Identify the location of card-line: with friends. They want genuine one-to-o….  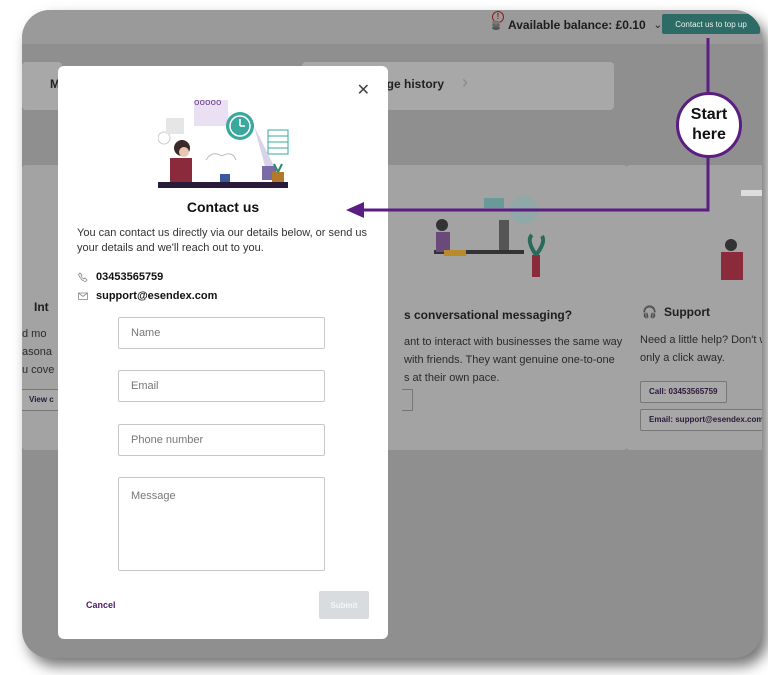
(509, 360).